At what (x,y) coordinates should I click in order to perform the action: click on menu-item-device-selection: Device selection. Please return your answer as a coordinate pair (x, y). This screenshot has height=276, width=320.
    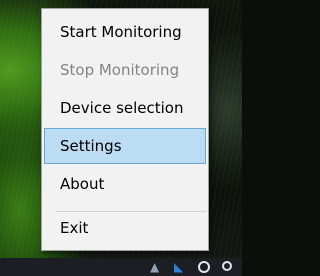
    Looking at the image, I should click on (125, 108).